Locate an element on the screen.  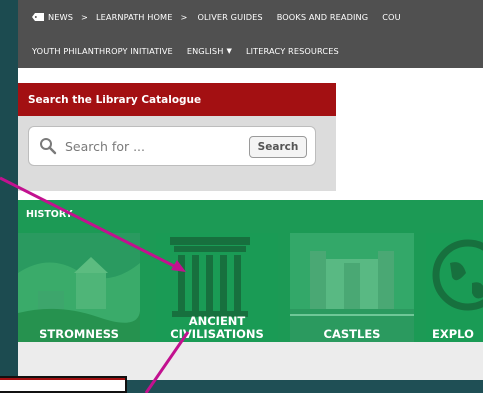
nav-item-cou: COU is located at coordinates (391, 17).